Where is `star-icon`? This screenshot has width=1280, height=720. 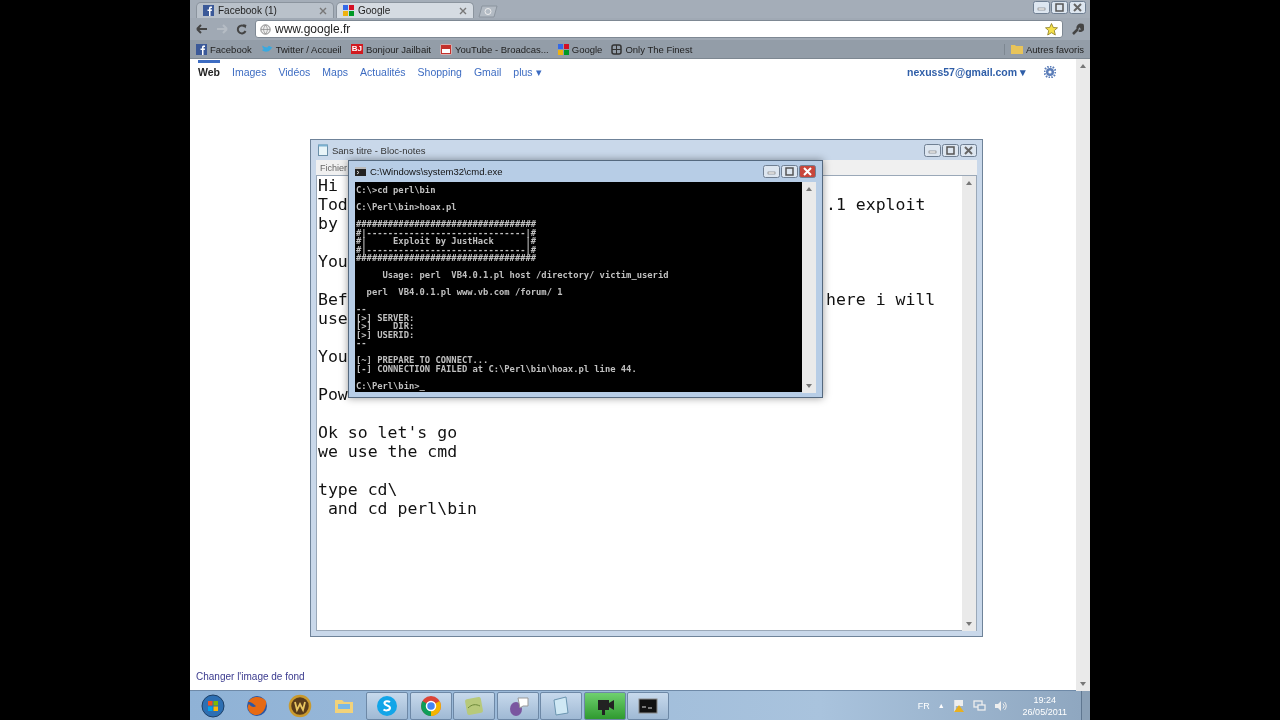 star-icon is located at coordinates (1051, 29).